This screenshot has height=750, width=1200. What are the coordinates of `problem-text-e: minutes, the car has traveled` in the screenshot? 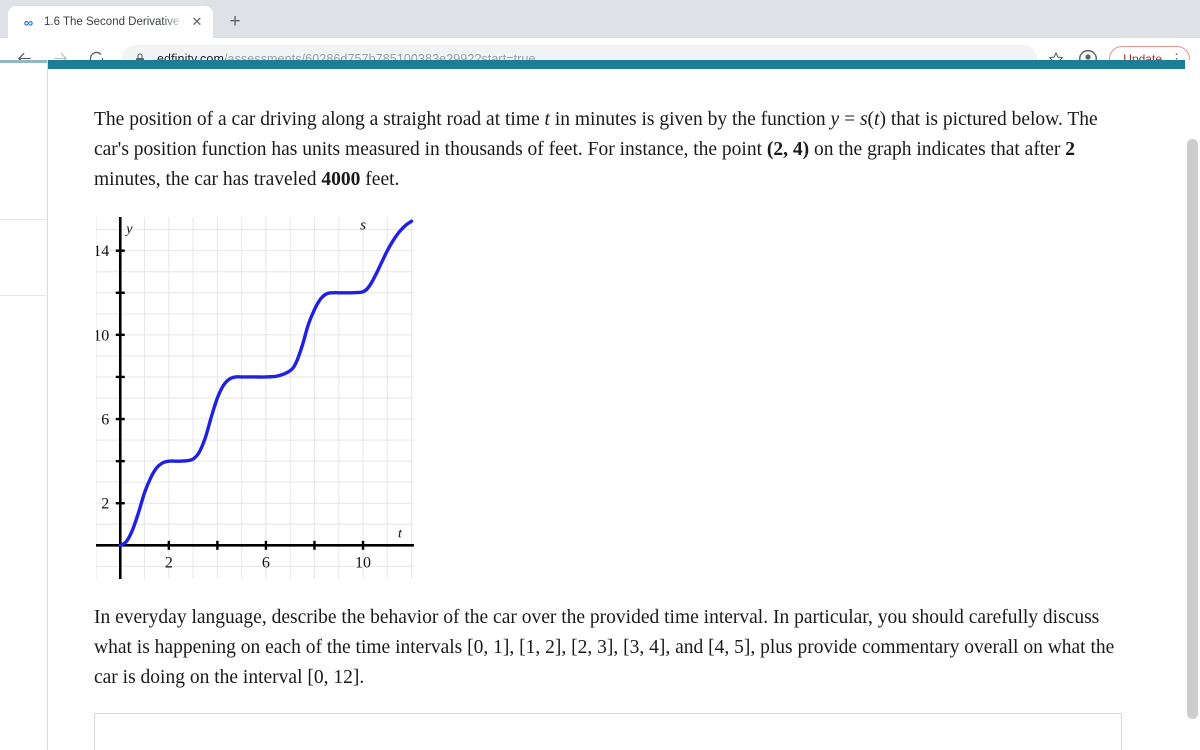 It's located at (208, 179).